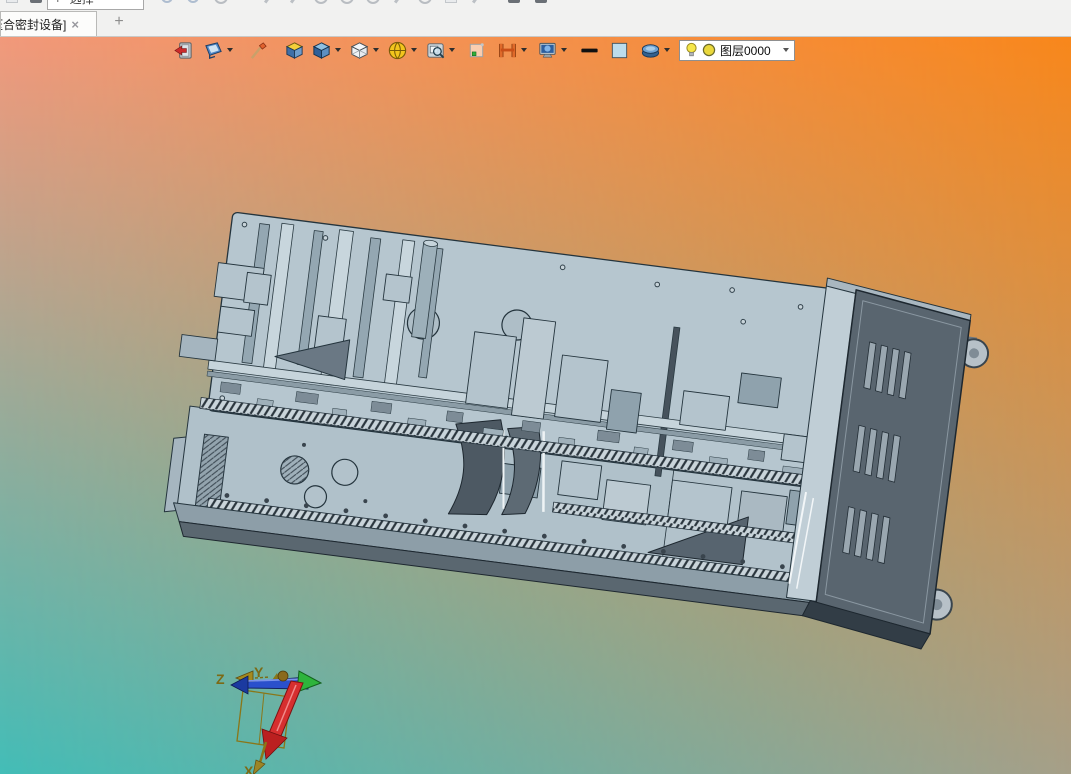  What do you see at coordinates (58, 2) in the screenshot?
I see `pick-crosshair-icon: +` at bounding box center [58, 2].